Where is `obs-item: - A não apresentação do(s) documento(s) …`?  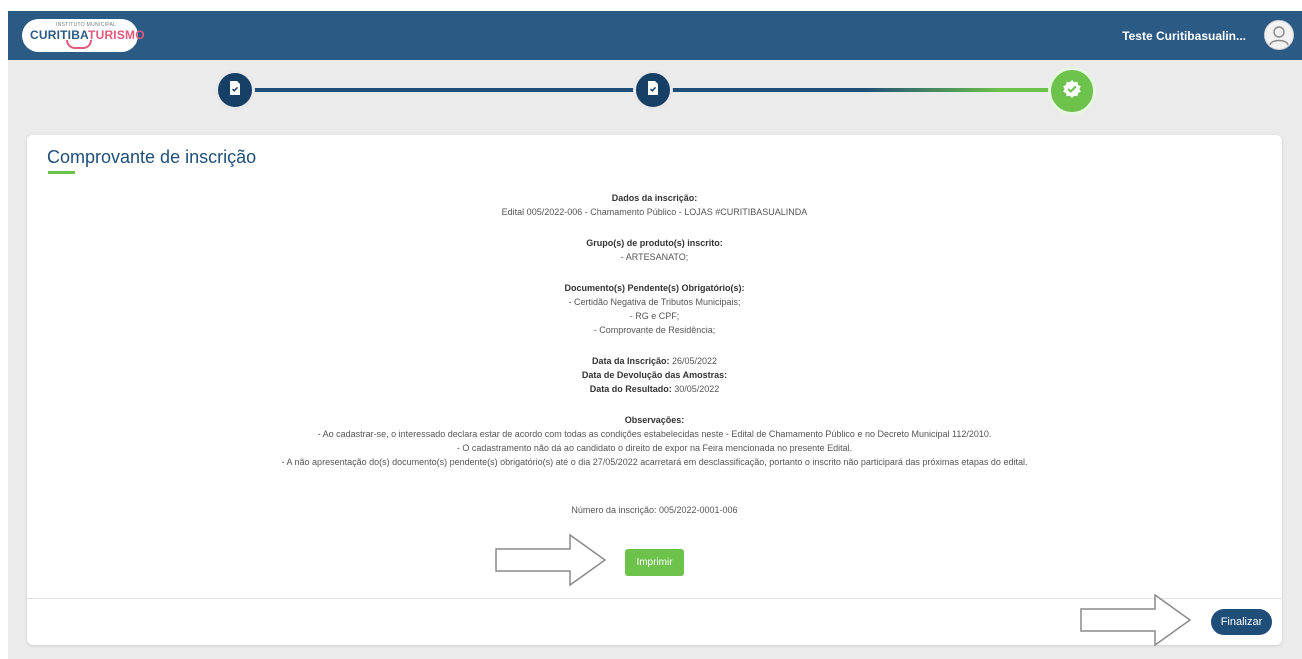
obs-item: - A não apresentação do(s) documento(s) … is located at coordinates (654, 462).